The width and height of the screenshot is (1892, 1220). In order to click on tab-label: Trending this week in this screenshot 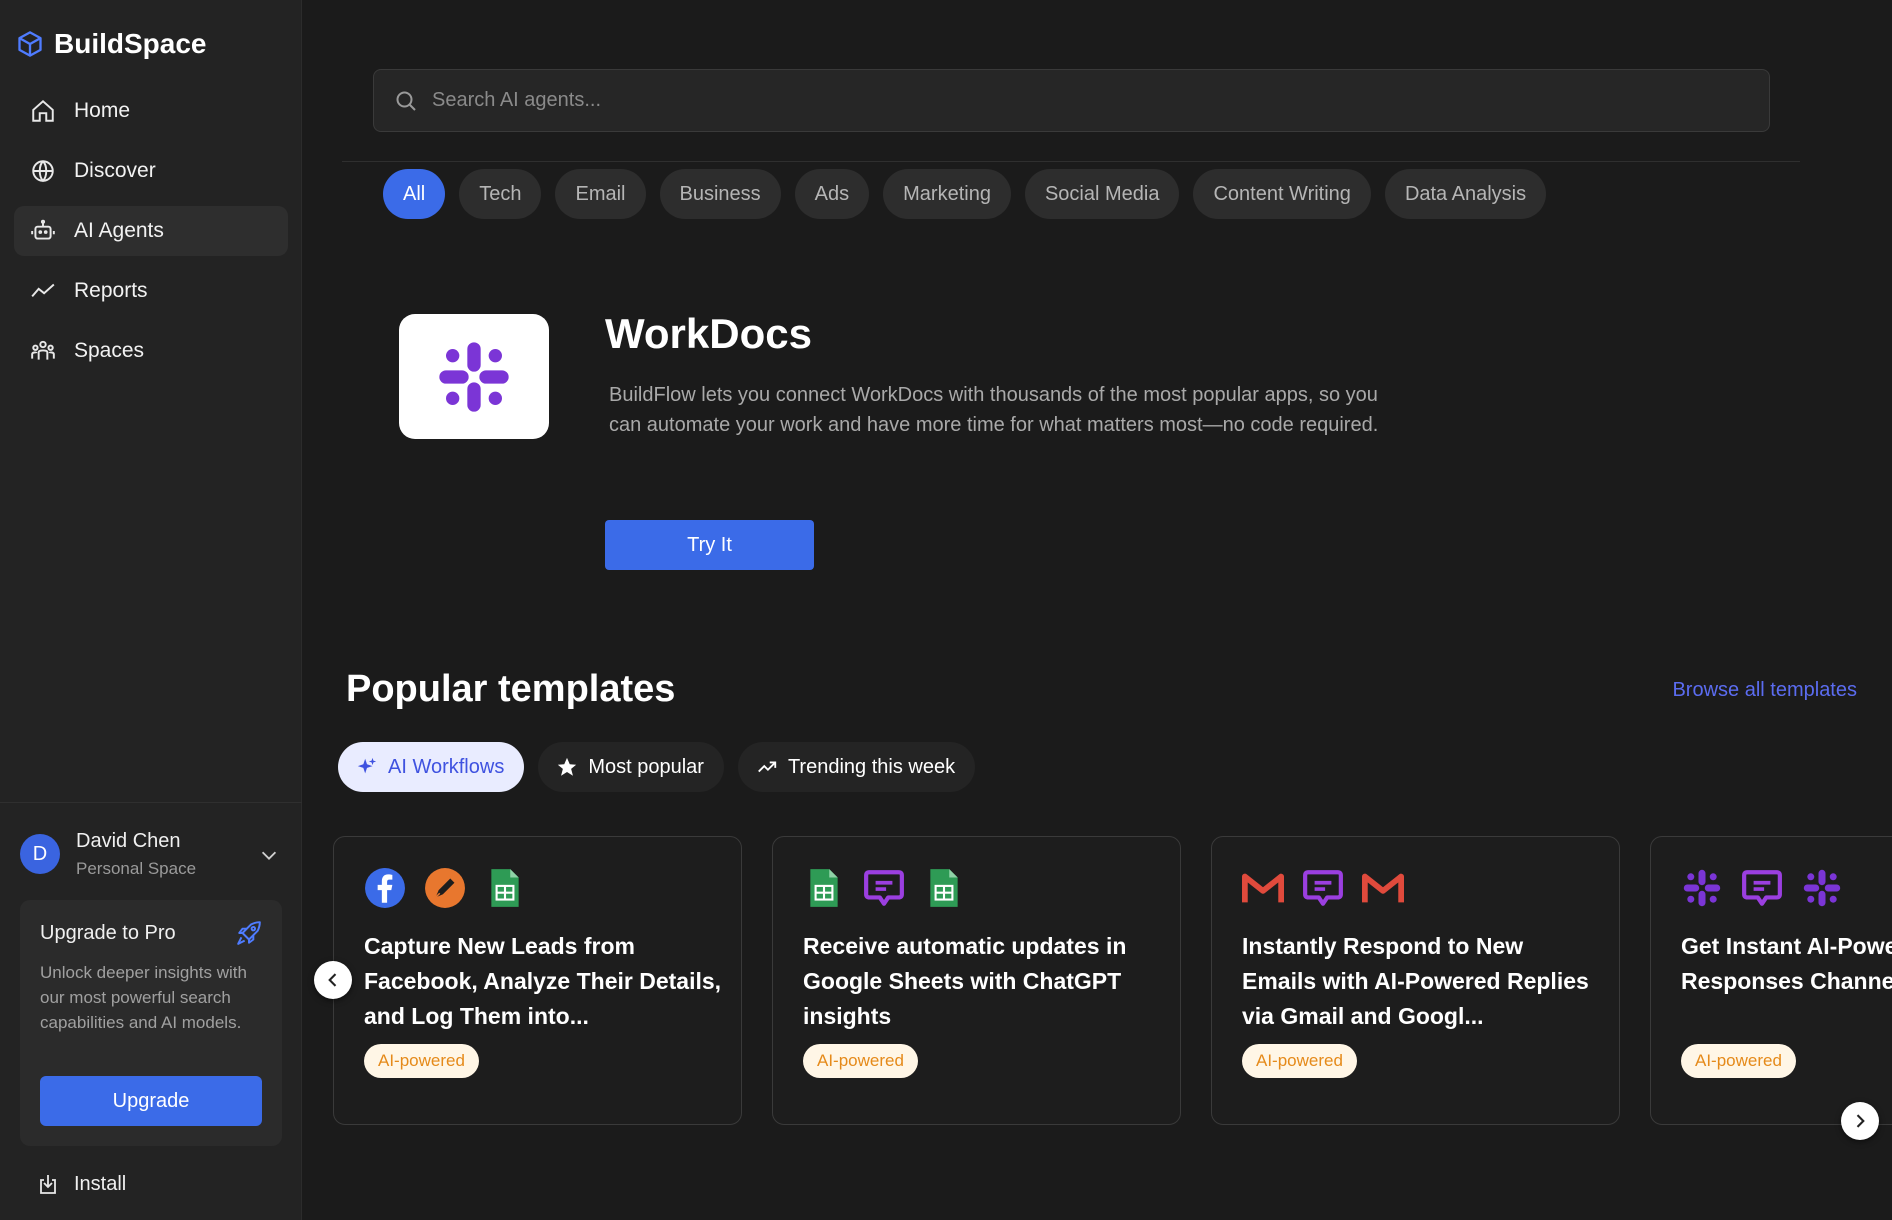, I will do `click(871, 766)`.